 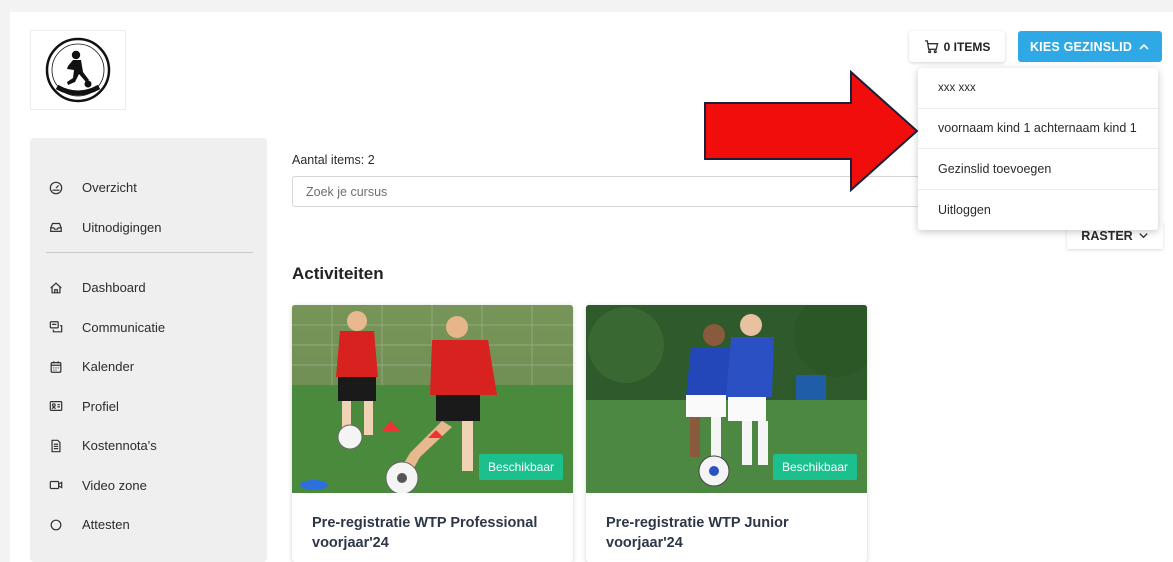 I want to click on items-count: Aantal items: 2, so click(x=333, y=160).